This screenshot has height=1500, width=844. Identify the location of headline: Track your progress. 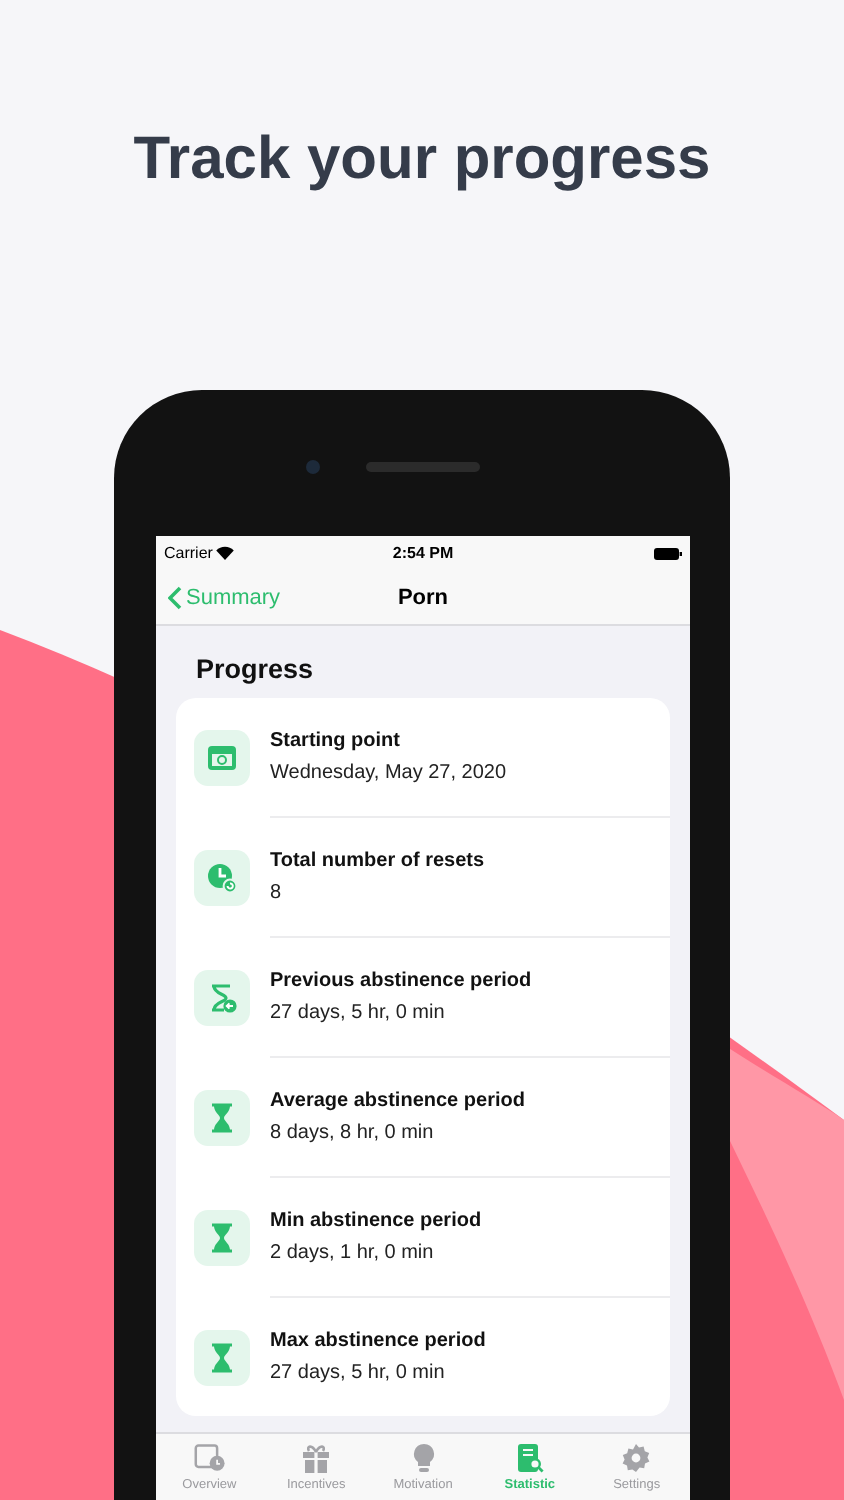
(422, 160).